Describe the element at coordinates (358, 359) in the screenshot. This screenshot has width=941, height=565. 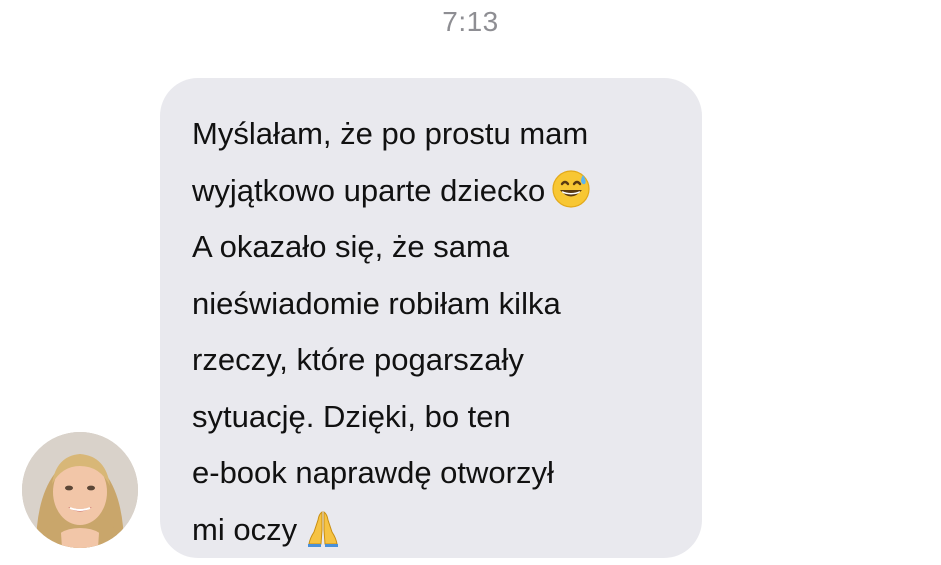
I see `message-line: rzeczy, które pogarszały` at that location.